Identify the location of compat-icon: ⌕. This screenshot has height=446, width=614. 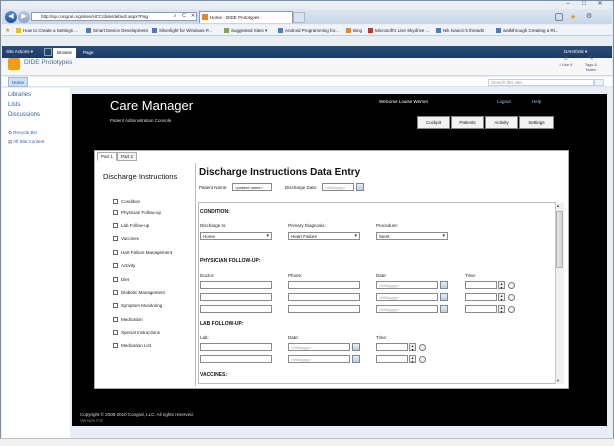
(175, 16).